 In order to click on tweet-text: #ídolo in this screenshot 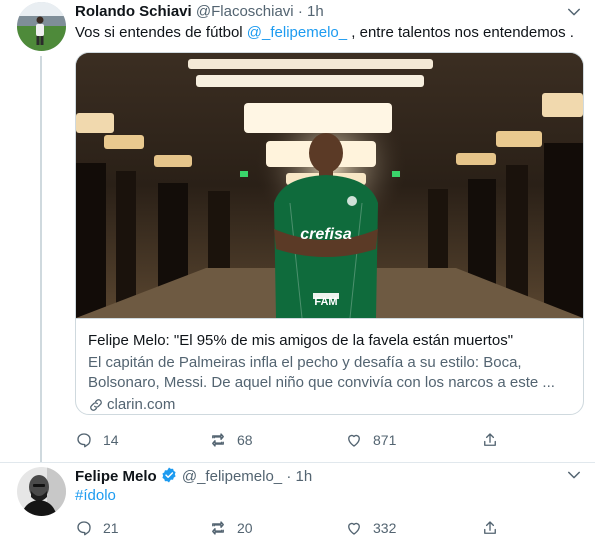, I will do `click(95, 496)`.